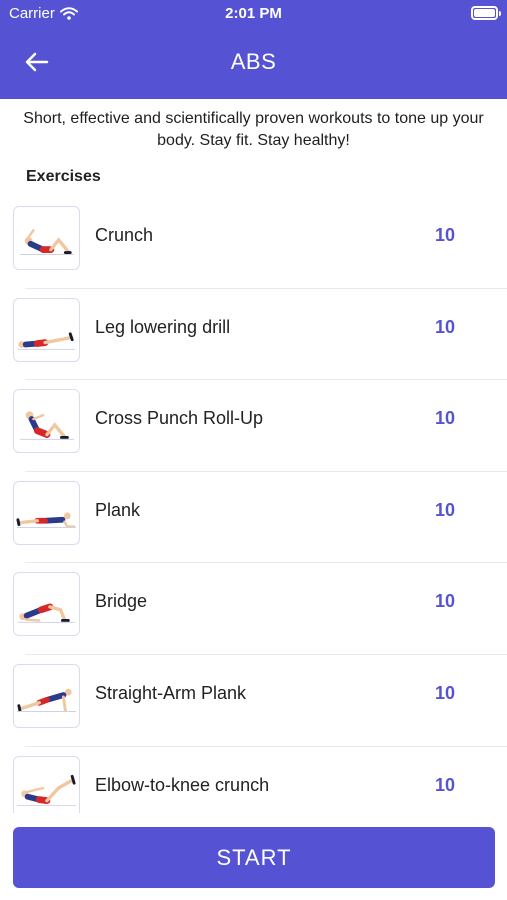 This screenshot has height=900, width=507. Describe the element at coordinates (124, 235) in the screenshot. I see `exercise-name: Crunch` at that location.